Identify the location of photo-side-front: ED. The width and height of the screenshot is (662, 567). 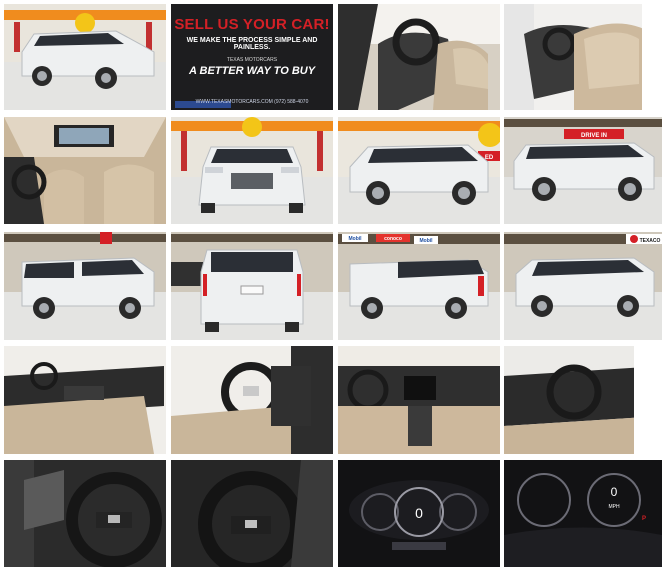
(419, 170).